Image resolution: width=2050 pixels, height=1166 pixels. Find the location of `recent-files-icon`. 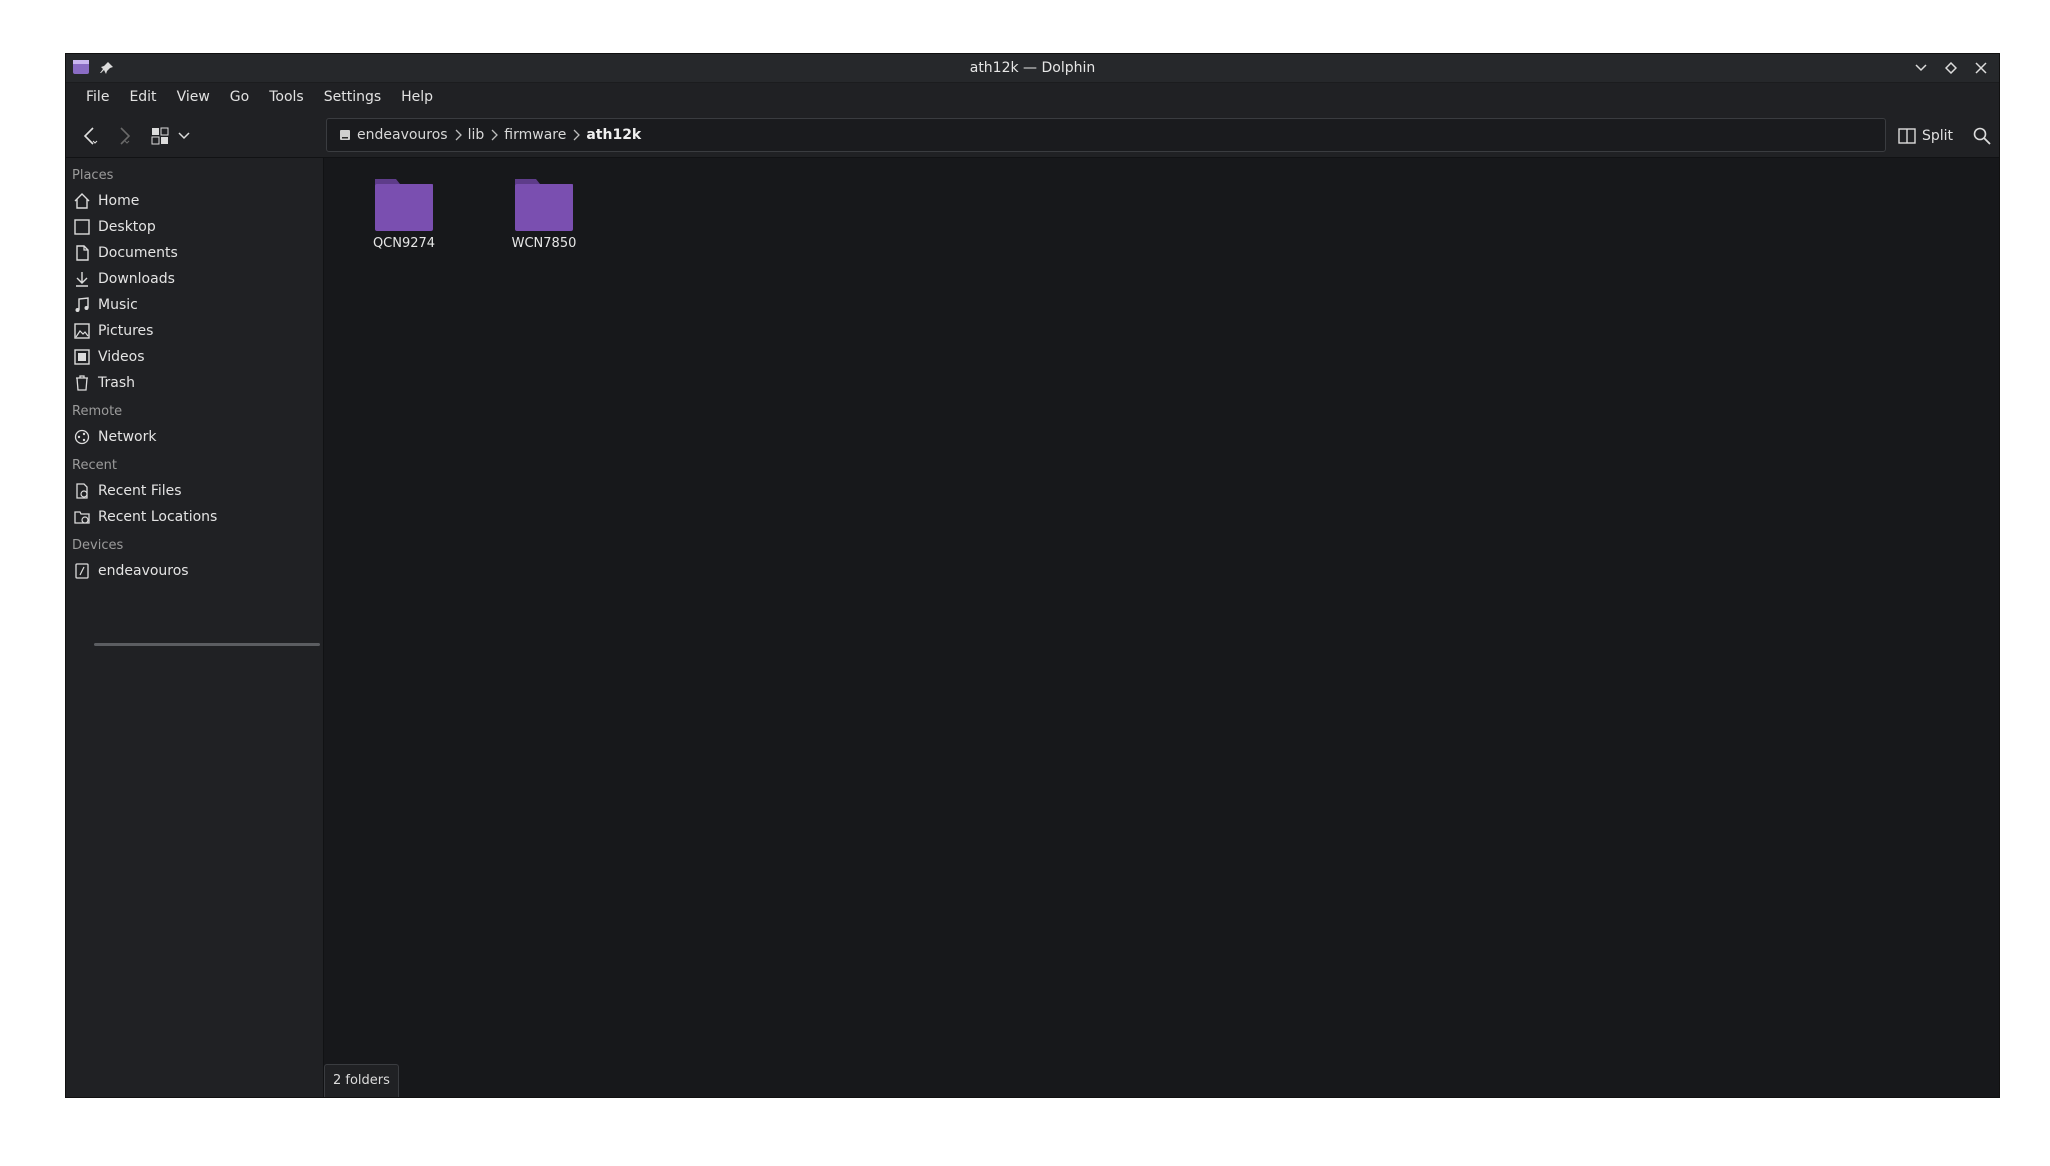

recent-files-icon is located at coordinates (82, 491).